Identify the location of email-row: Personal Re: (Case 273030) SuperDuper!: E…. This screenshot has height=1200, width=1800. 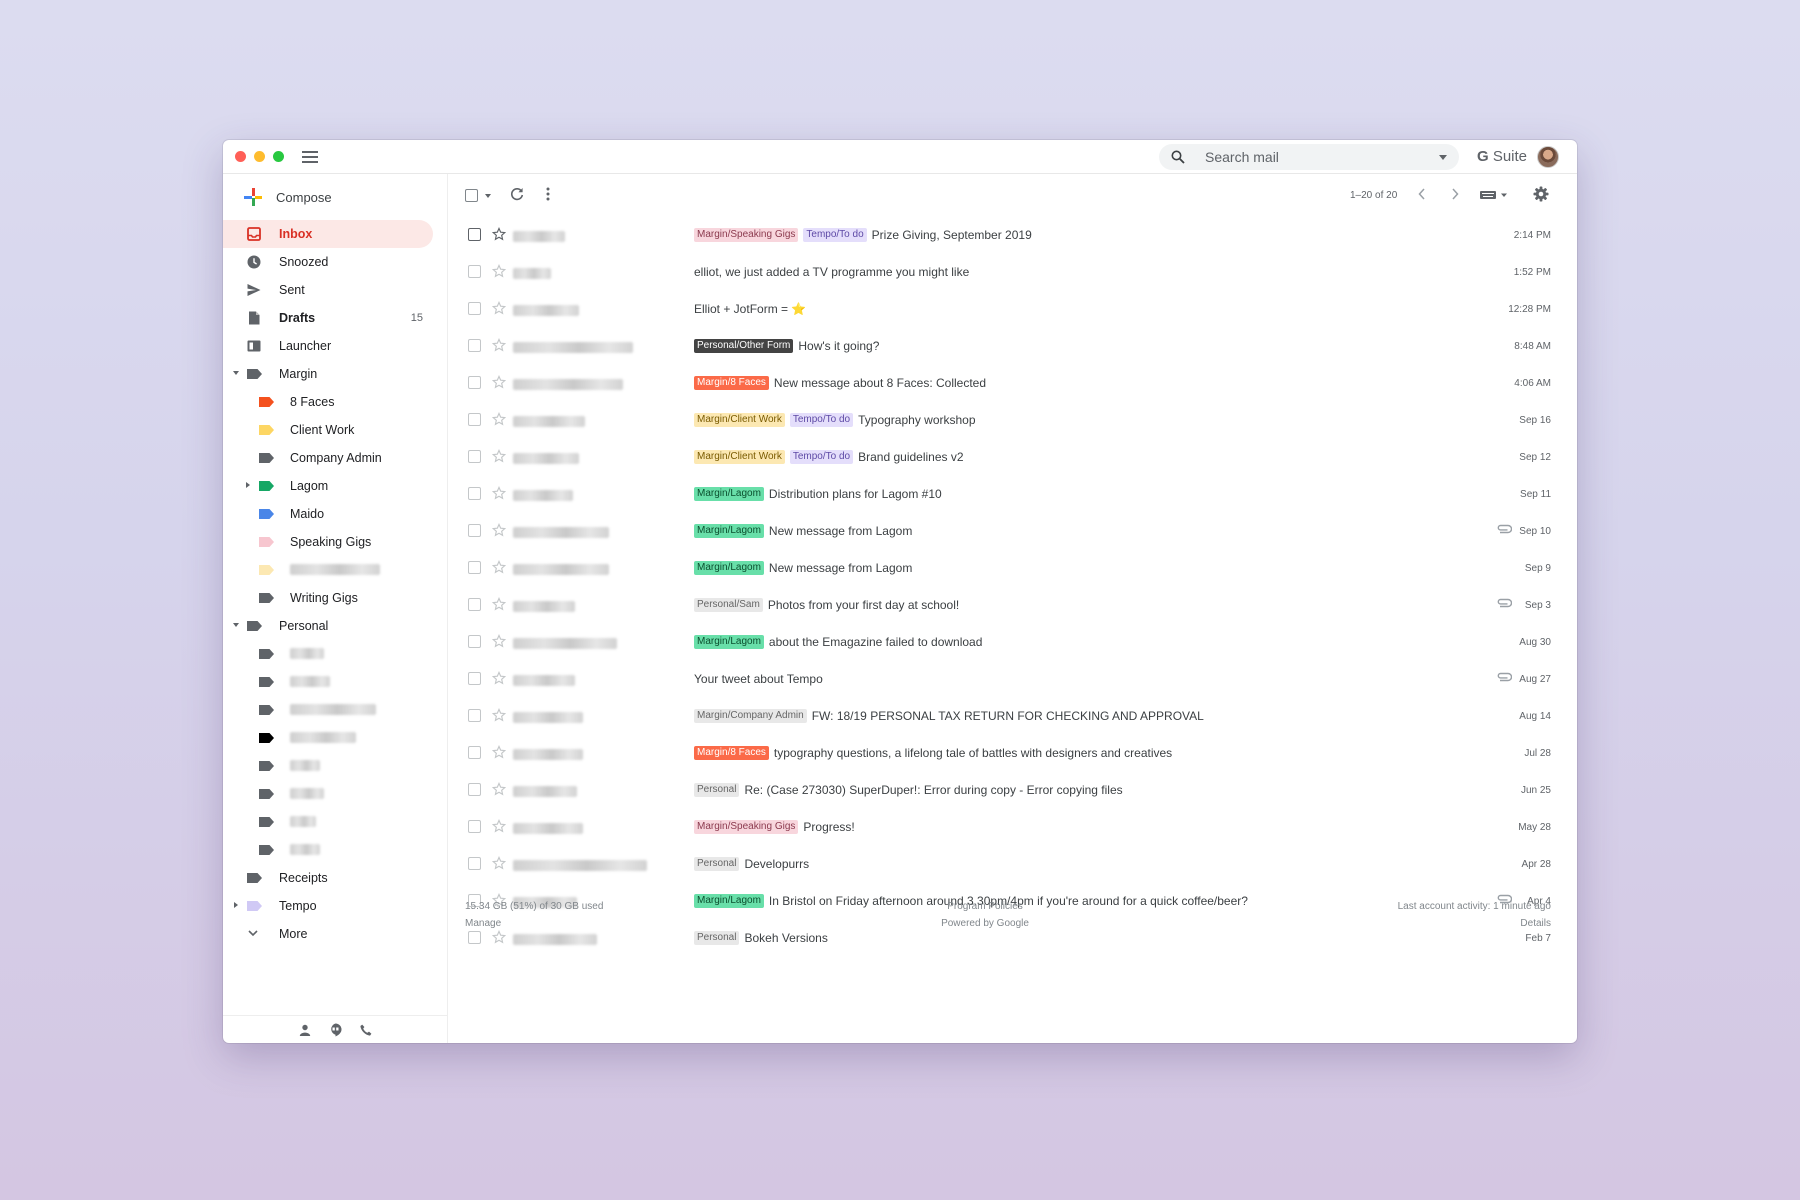
(1012, 790).